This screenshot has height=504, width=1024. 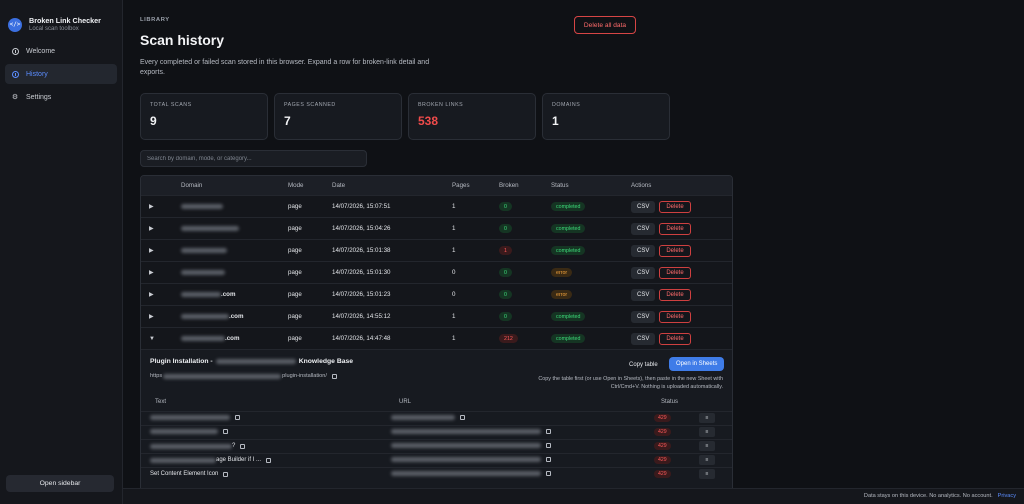 I want to click on redacted-text, so click(x=204, y=250).